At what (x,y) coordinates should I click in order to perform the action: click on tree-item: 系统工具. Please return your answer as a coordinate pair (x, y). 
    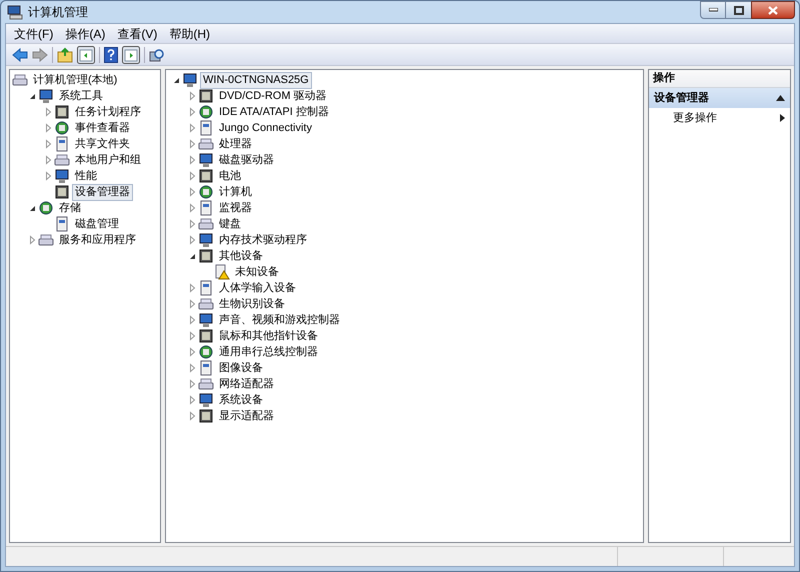
    Looking at the image, I should click on (81, 96).